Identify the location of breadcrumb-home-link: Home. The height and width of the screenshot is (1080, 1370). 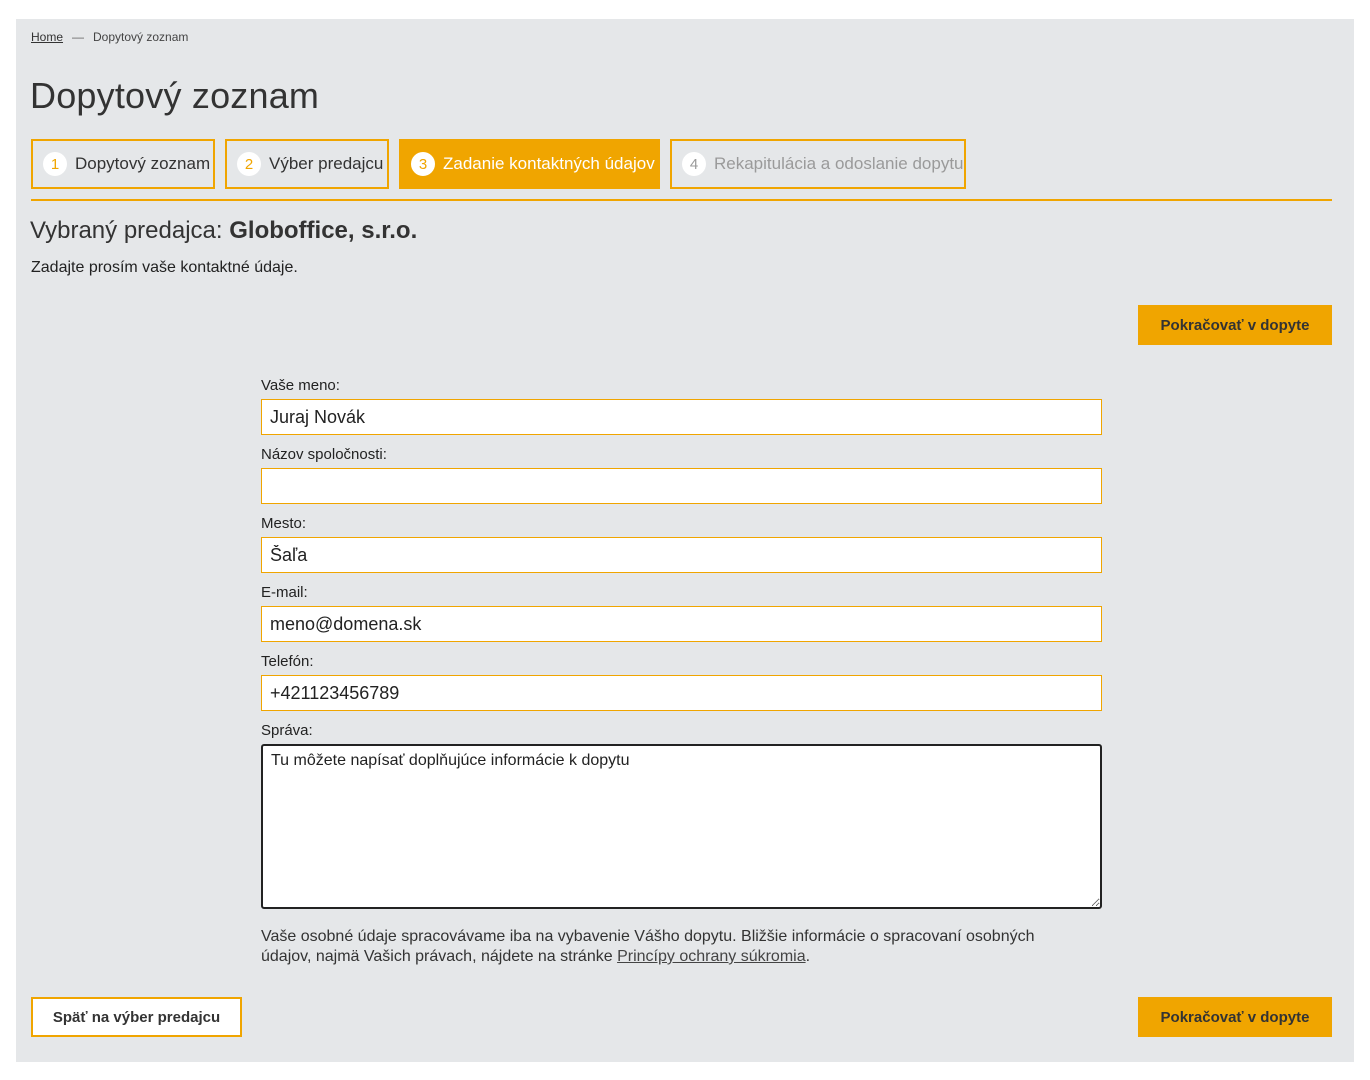
(47, 37).